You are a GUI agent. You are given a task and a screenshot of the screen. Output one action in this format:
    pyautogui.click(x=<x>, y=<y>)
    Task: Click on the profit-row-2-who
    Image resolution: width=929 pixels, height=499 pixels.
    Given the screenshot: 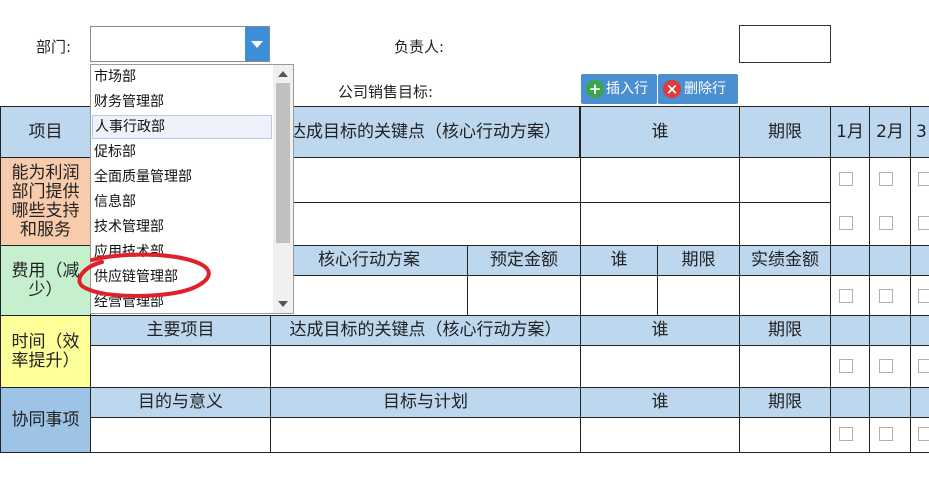 What is the action you would take?
    pyautogui.click(x=660, y=224)
    